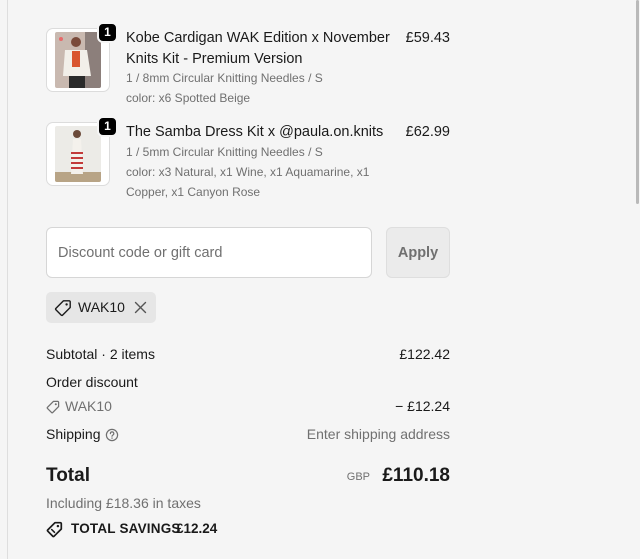 This screenshot has height=559, width=640. I want to click on applied-code-text: WAK10, so click(101, 307).